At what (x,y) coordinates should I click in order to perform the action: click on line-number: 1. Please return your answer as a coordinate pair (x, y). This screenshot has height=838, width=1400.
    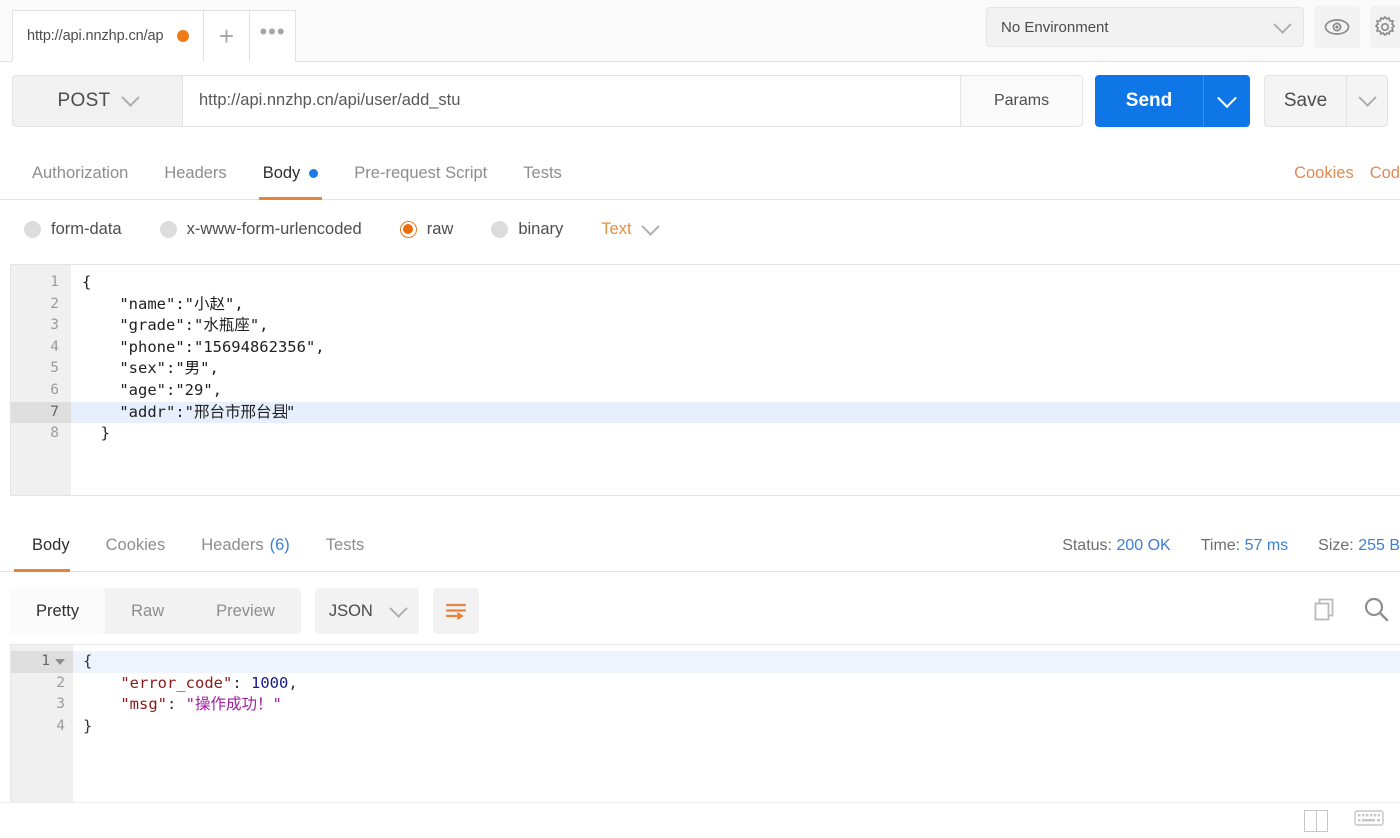
    Looking at the image, I should click on (54, 282).